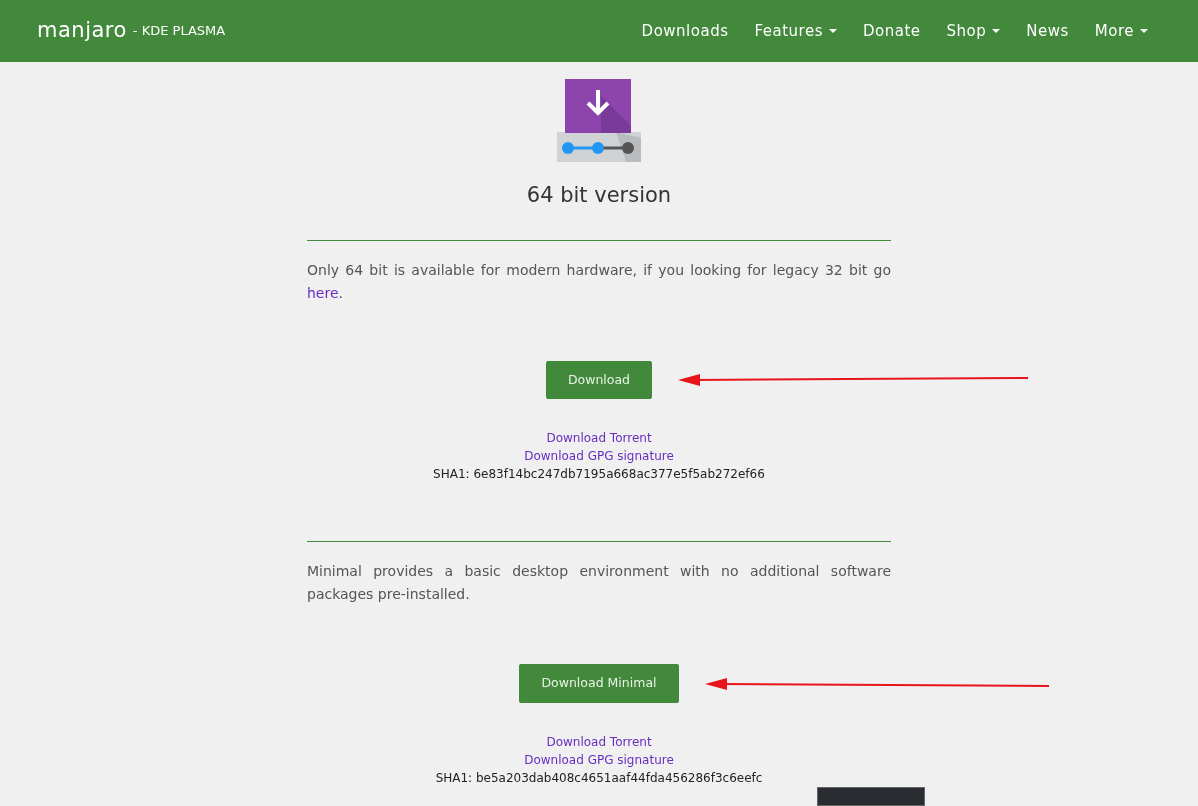  What do you see at coordinates (795, 31) in the screenshot?
I see `dropdown-menu-link: Features` at bounding box center [795, 31].